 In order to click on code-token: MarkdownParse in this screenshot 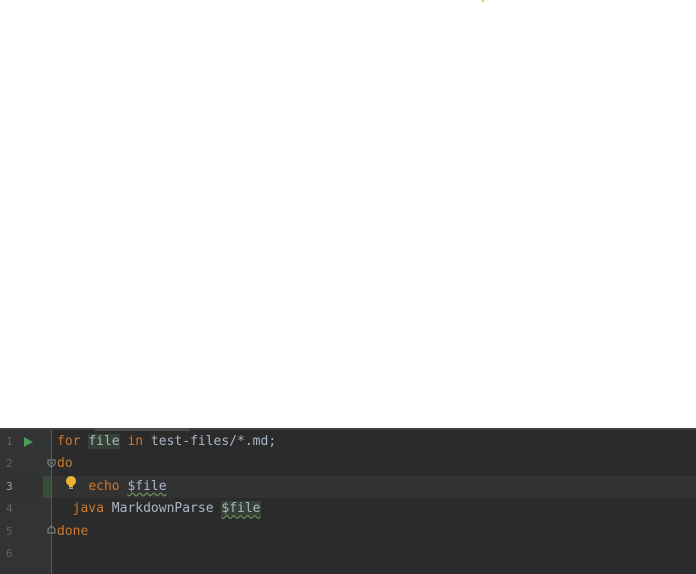, I will do `click(162, 509)`.